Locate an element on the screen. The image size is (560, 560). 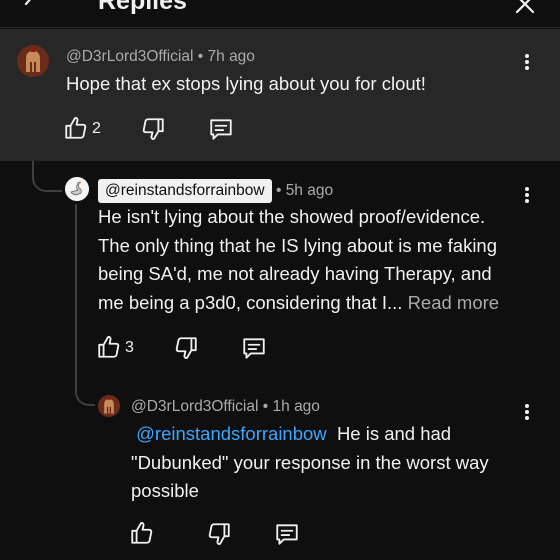
comment-line-text: He is and had is located at coordinates (394, 433).